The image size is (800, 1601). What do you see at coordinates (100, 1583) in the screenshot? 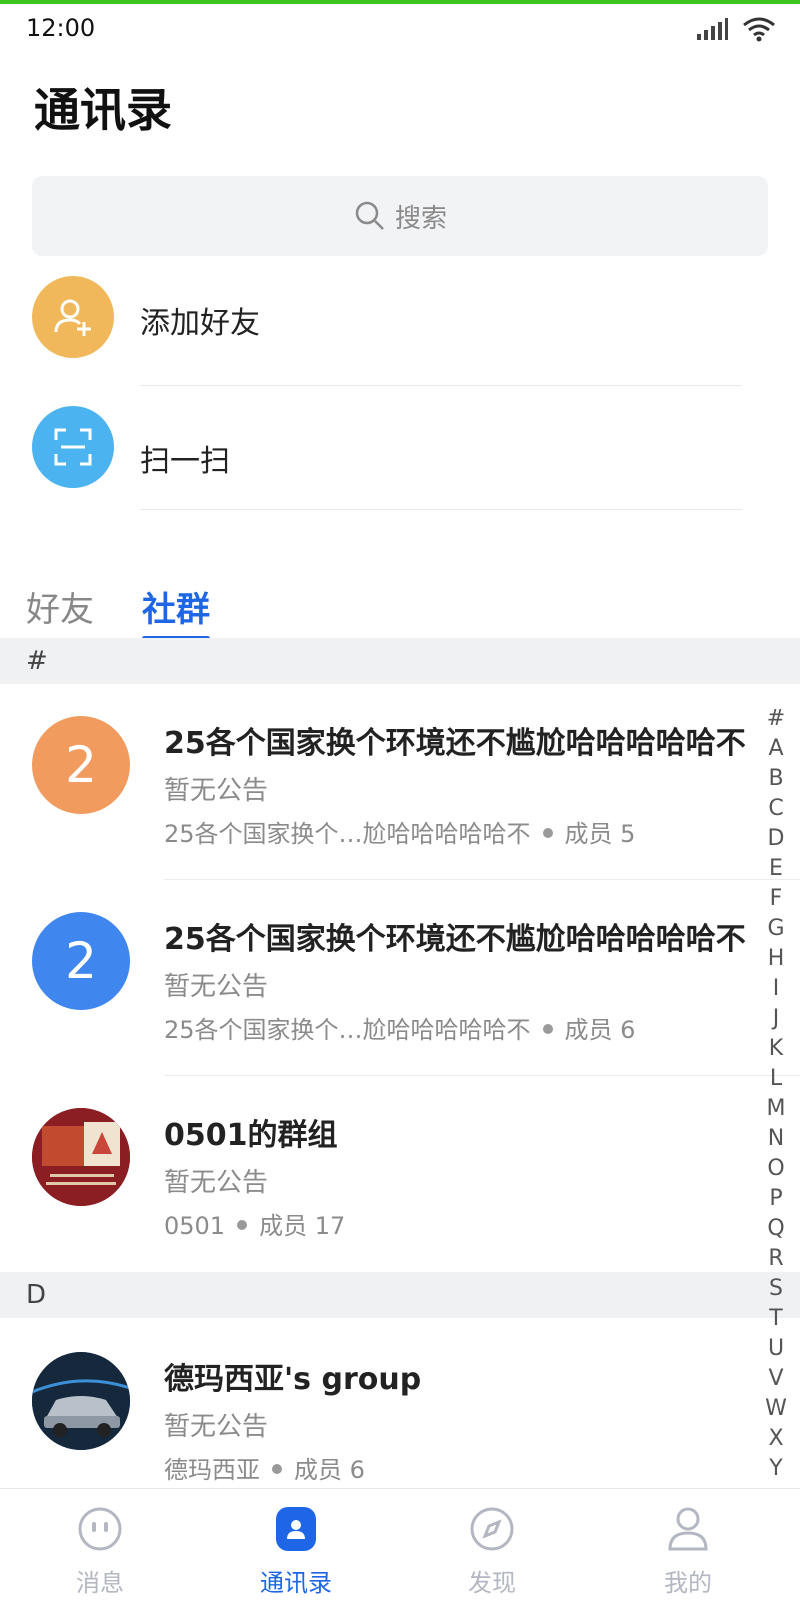
I see `nav-messages-label: 消息` at bounding box center [100, 1583].